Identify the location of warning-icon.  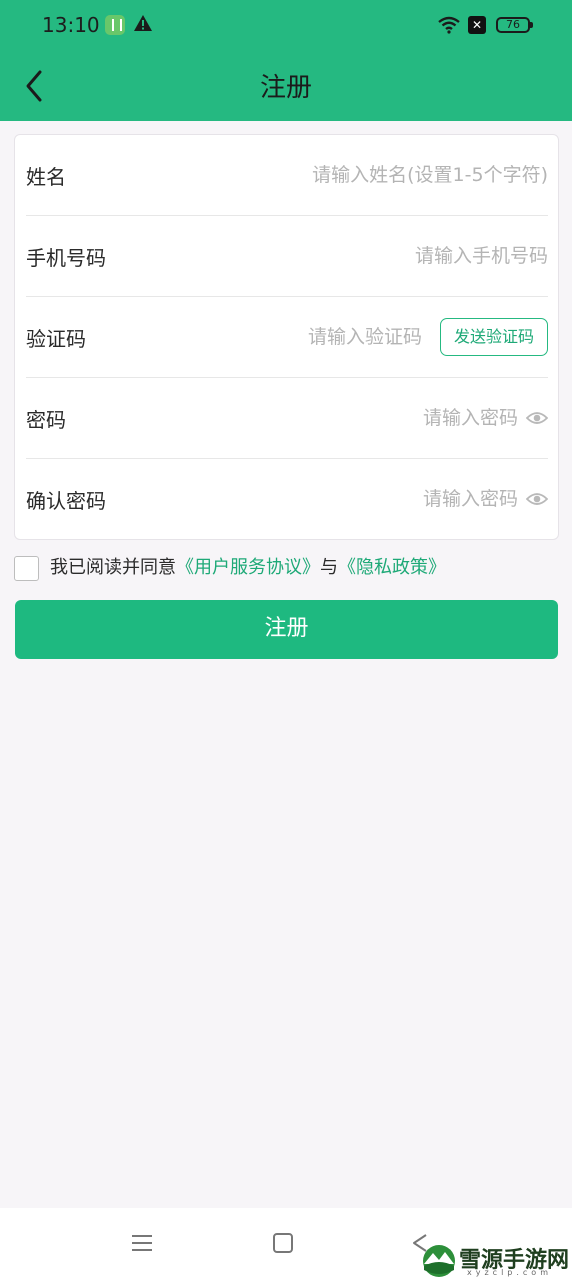
(143, 23).